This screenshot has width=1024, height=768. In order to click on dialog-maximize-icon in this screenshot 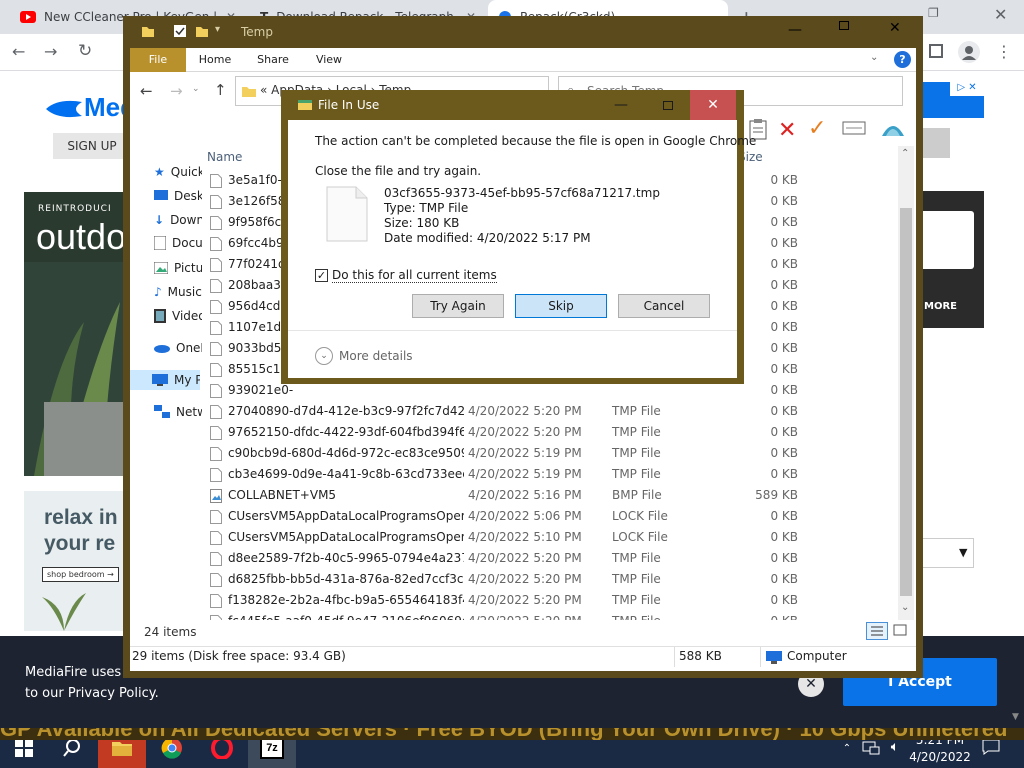, I will do `click(668, 105)`.